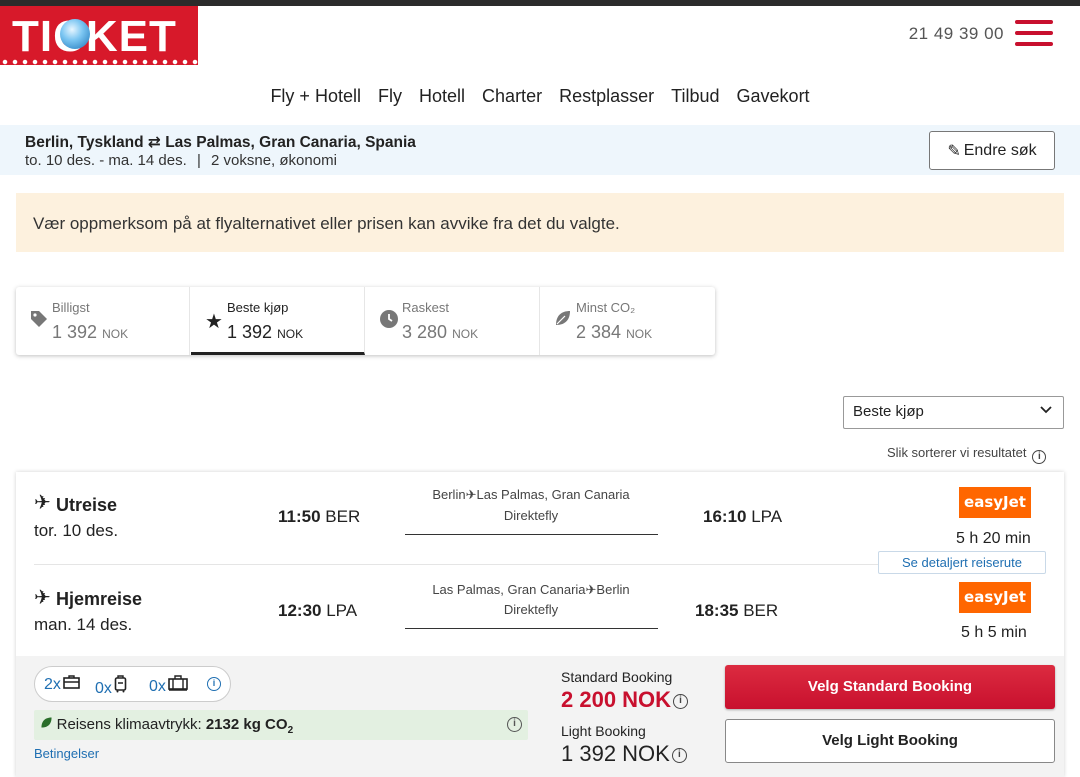 Image resolution: width=1080 pixels, height=777 pixels. Describe the element at coordinates (62, 684) in the screenshot. I see `handbag-count: 2x` at that location.